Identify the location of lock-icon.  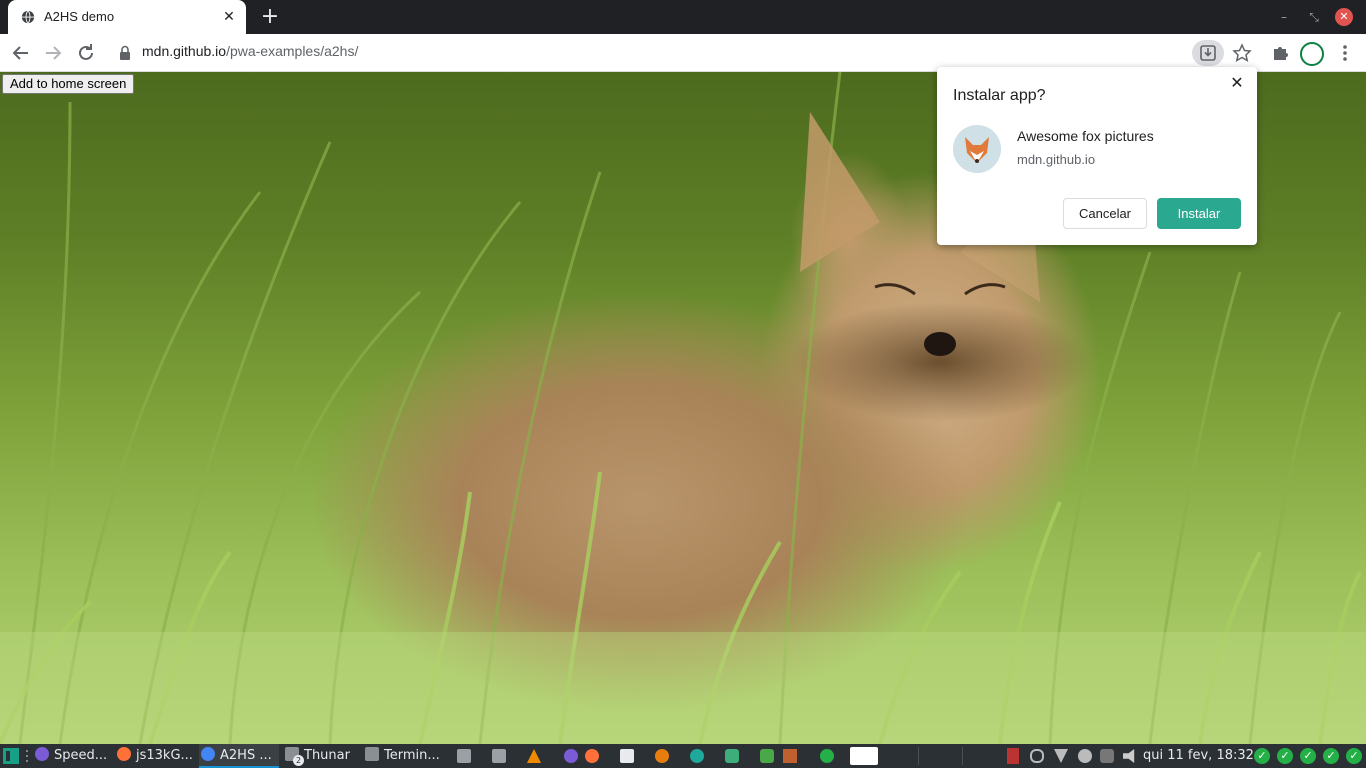
(125, 53).